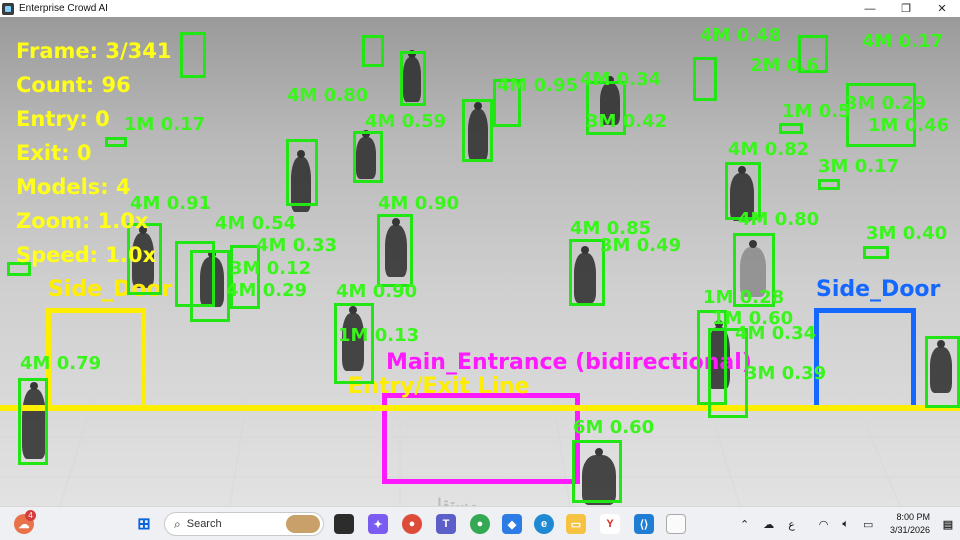 This screenshot has width=960, height=540. Describe the element at coordinates (753, 318) in the screenshot. I see `detection-label: 1M 0.60` at that location.